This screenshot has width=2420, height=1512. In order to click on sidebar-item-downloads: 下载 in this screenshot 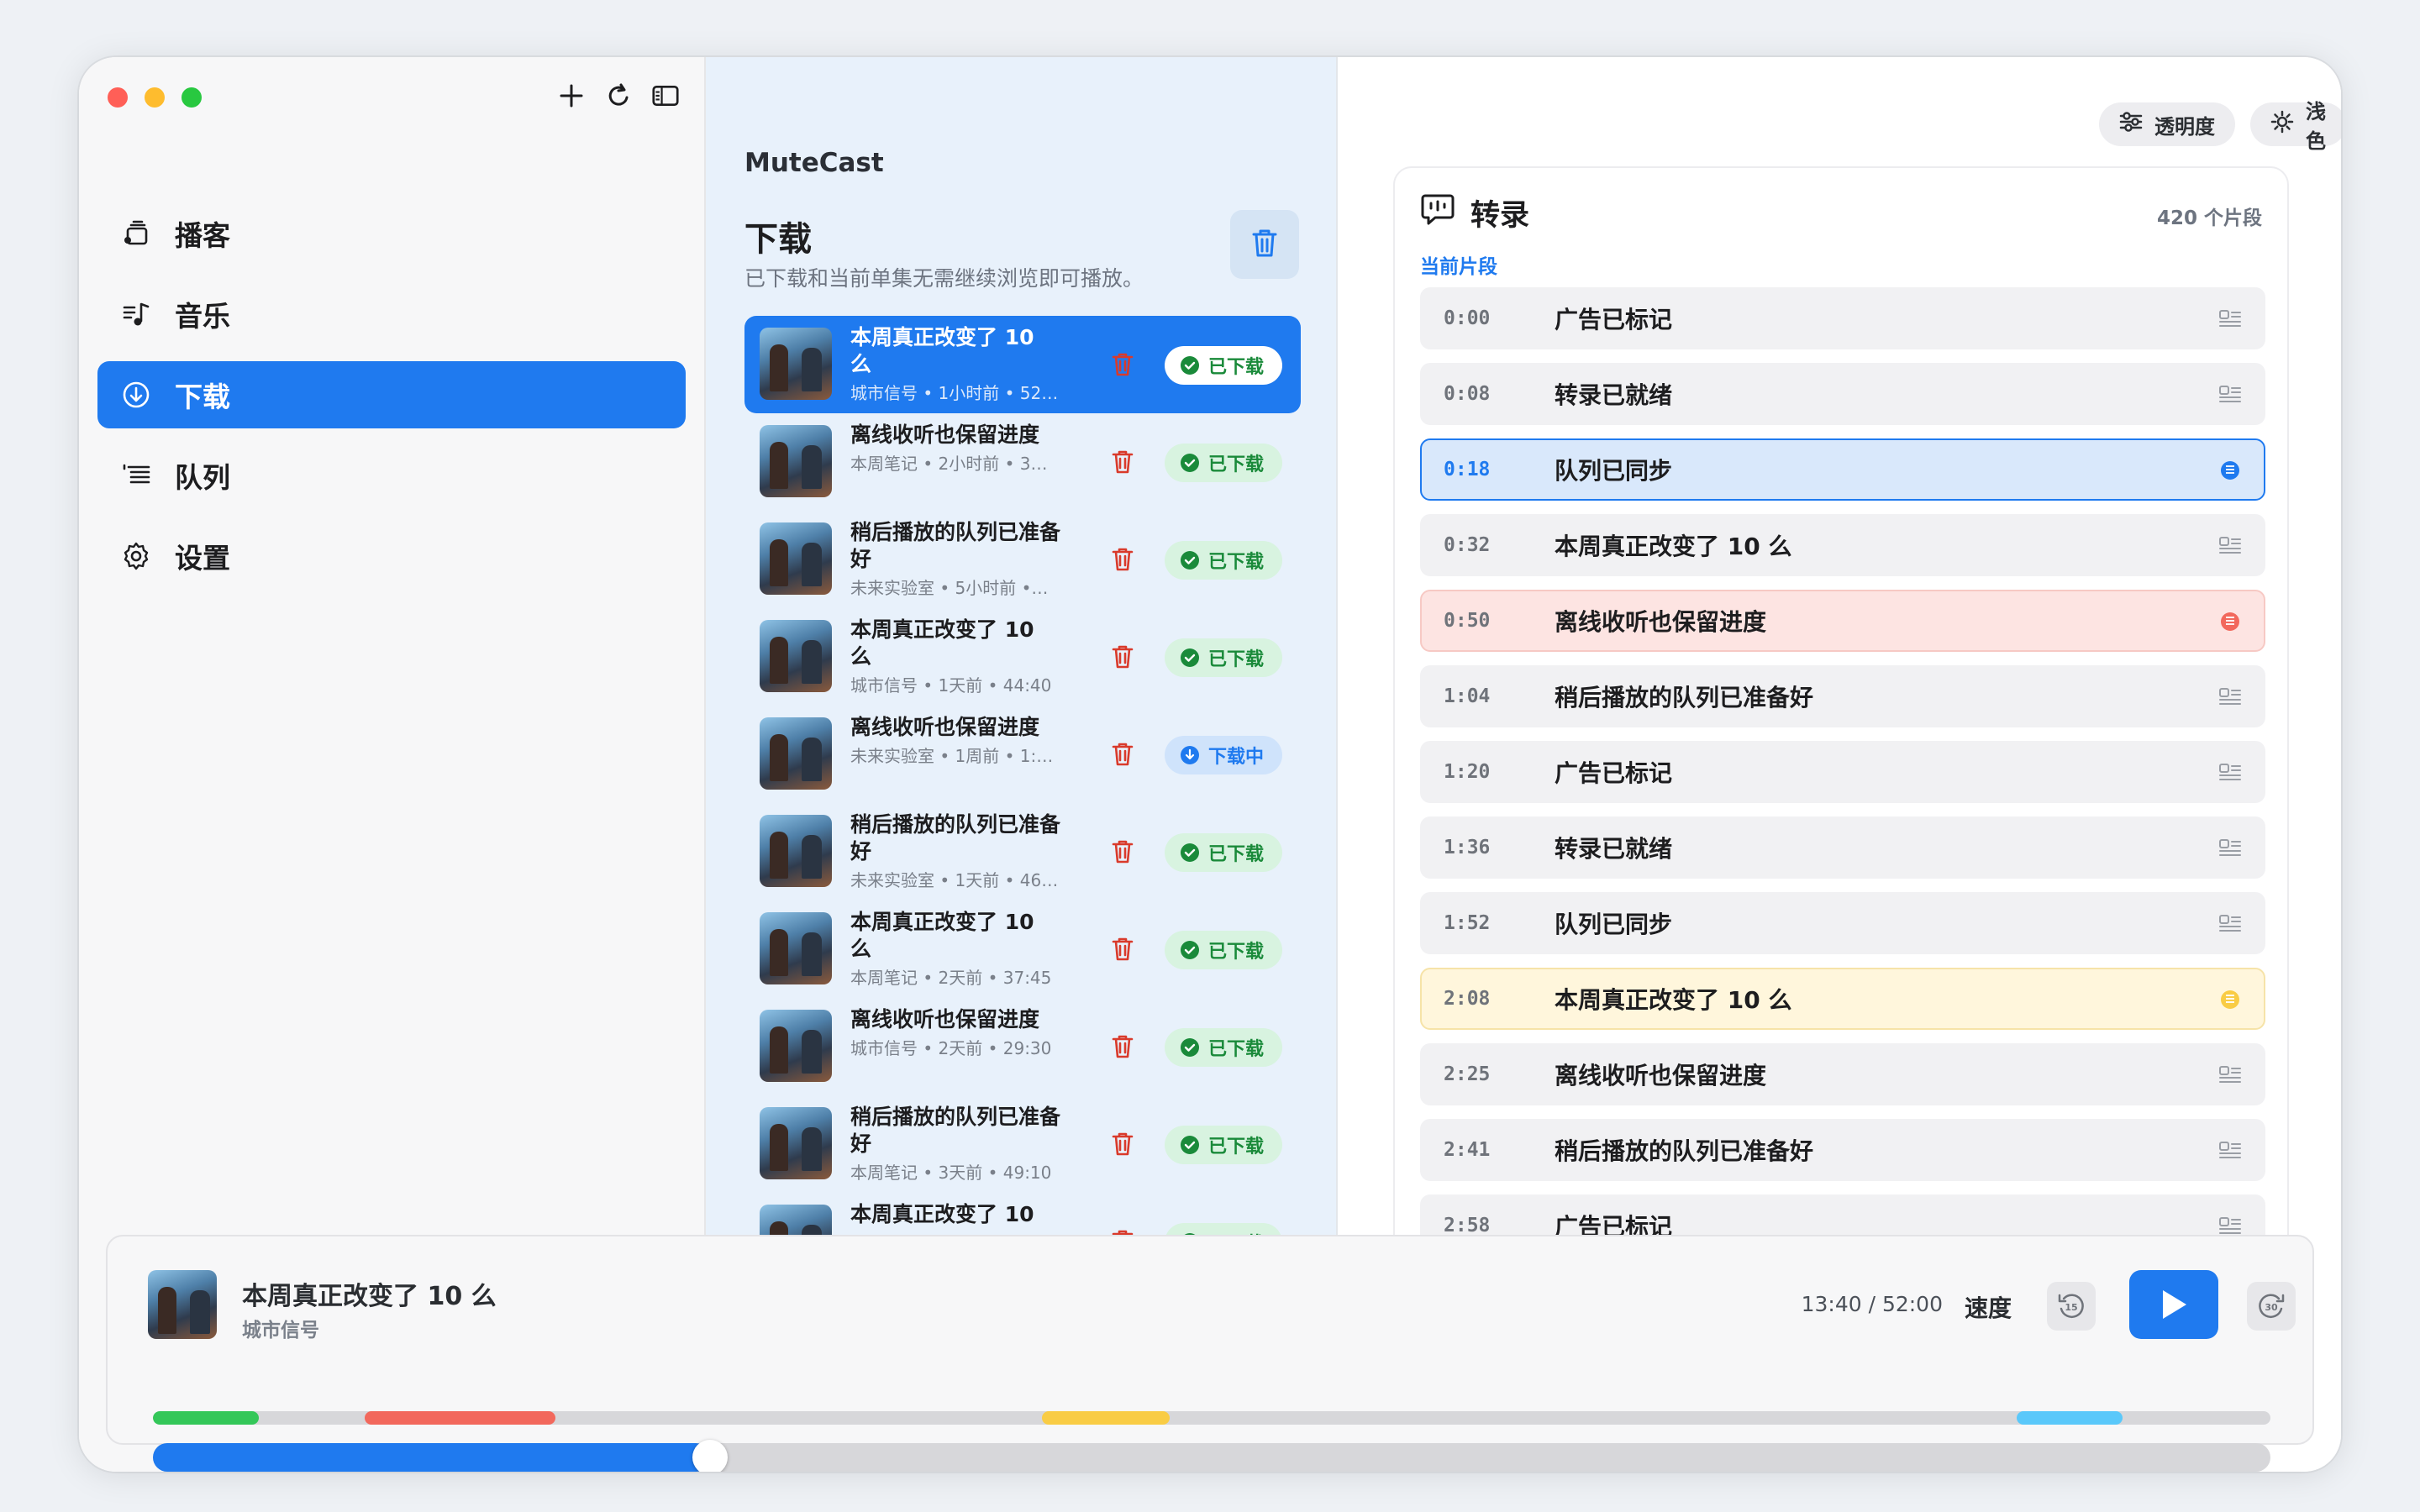, I will do `click(391, 394)`.